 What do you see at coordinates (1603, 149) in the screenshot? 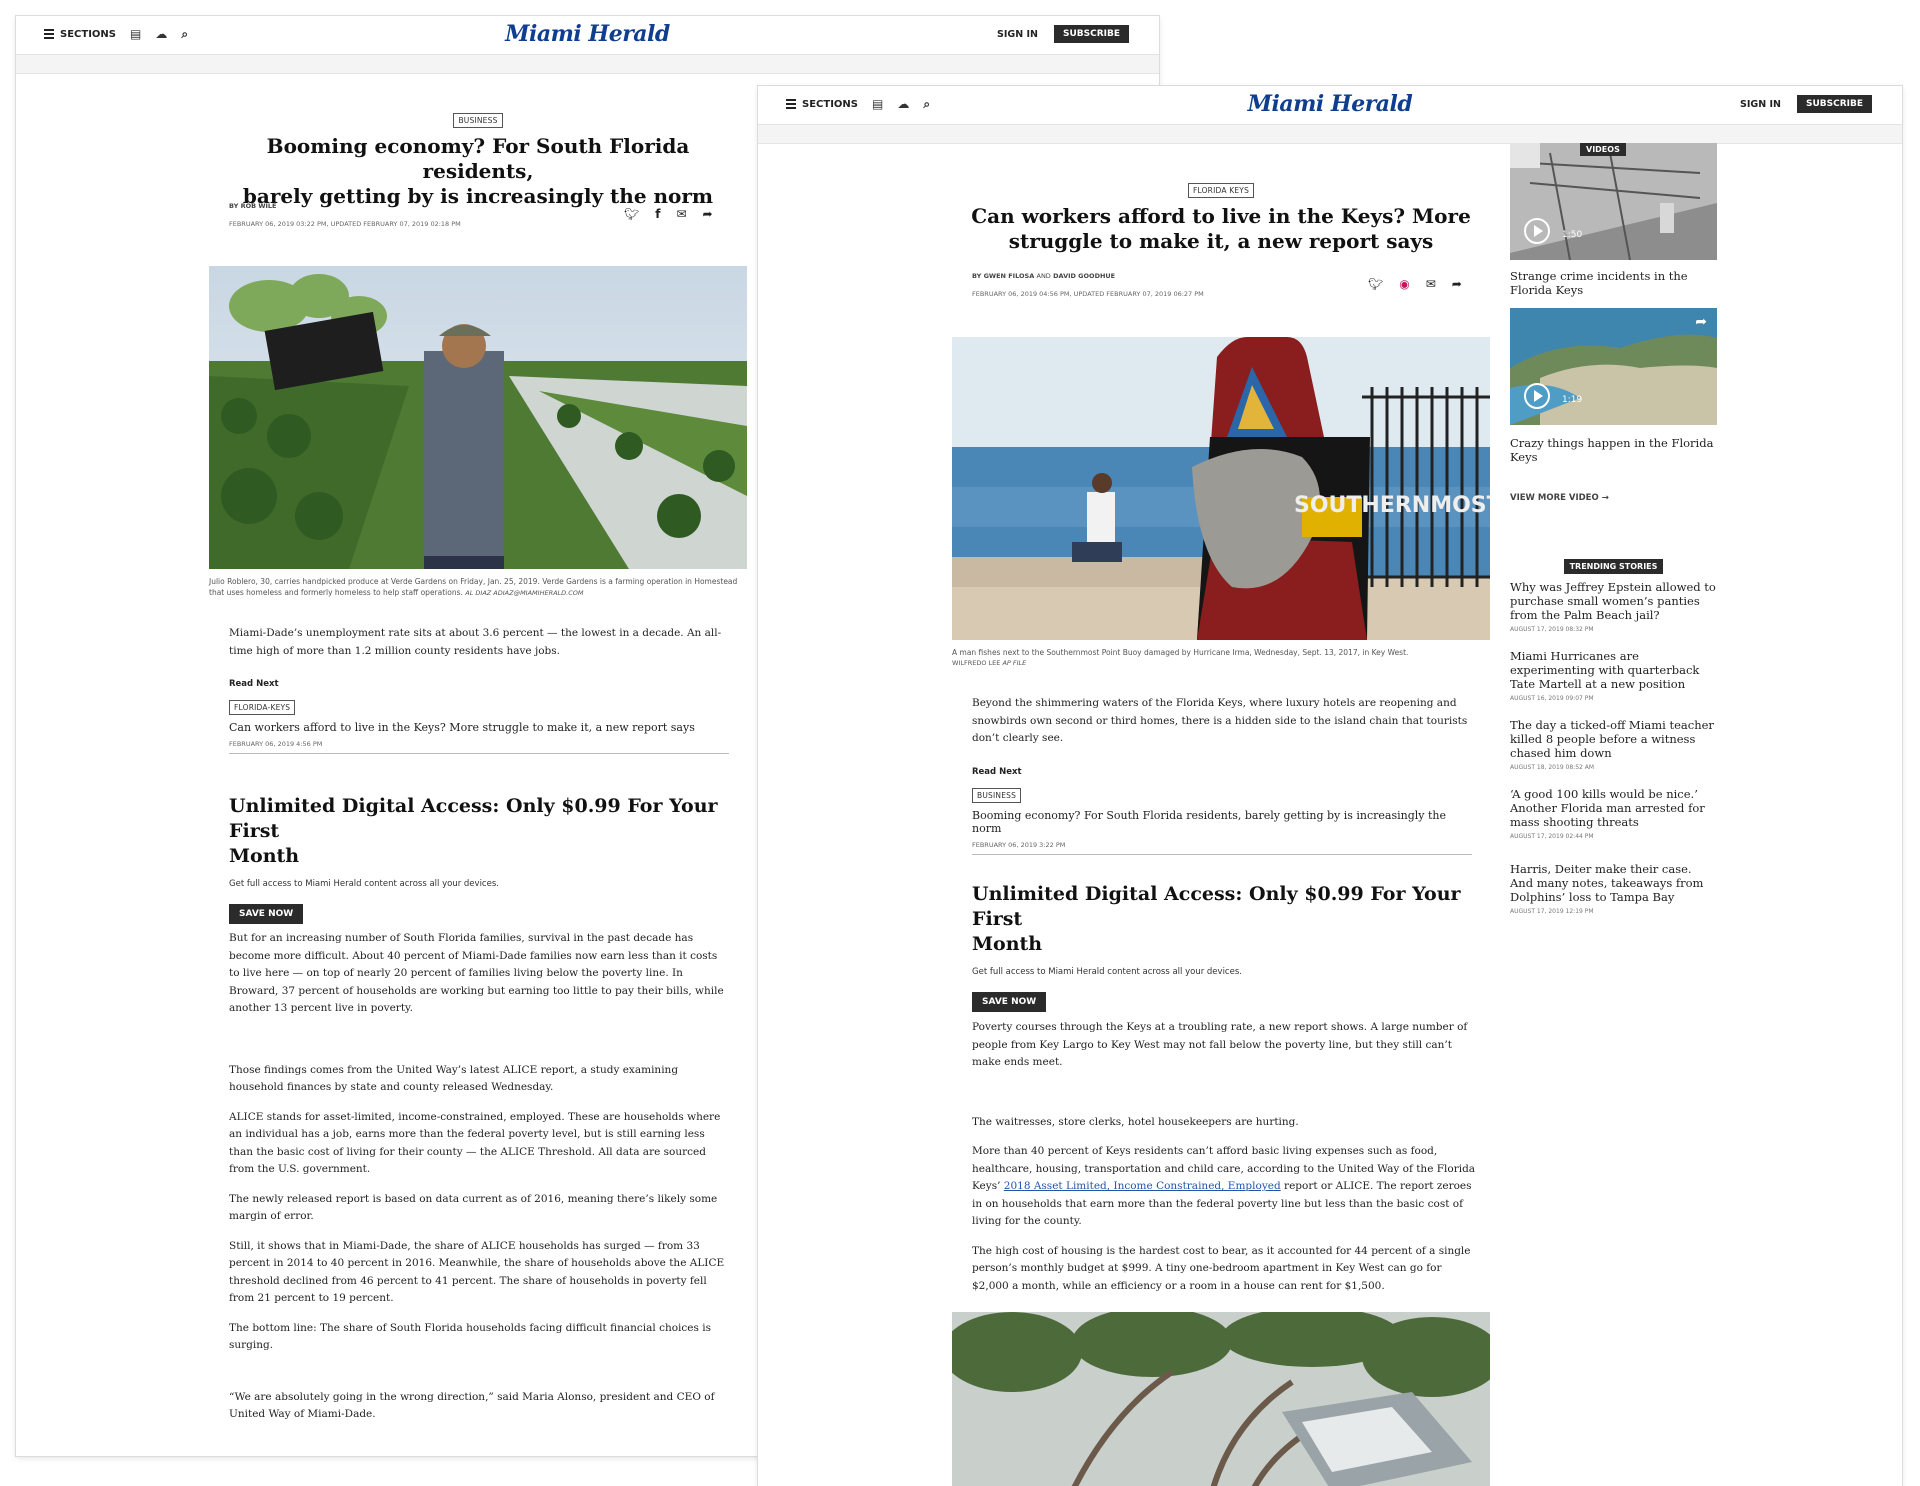
I see `videos-label: VIDEOS` at bounding box center [1603, 149].